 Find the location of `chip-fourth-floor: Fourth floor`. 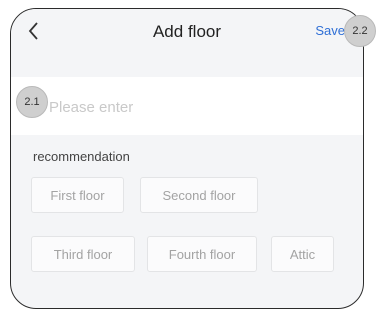

chip-fourth-floor: Fourth floor is located at coordinates (202, 254).